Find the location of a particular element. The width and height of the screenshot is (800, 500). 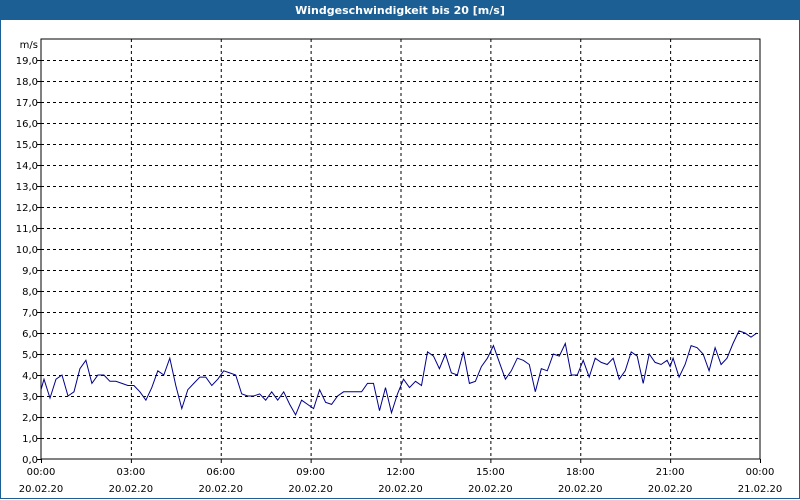

y-tick-label: 11,0 is located at coordinates (27, 229).